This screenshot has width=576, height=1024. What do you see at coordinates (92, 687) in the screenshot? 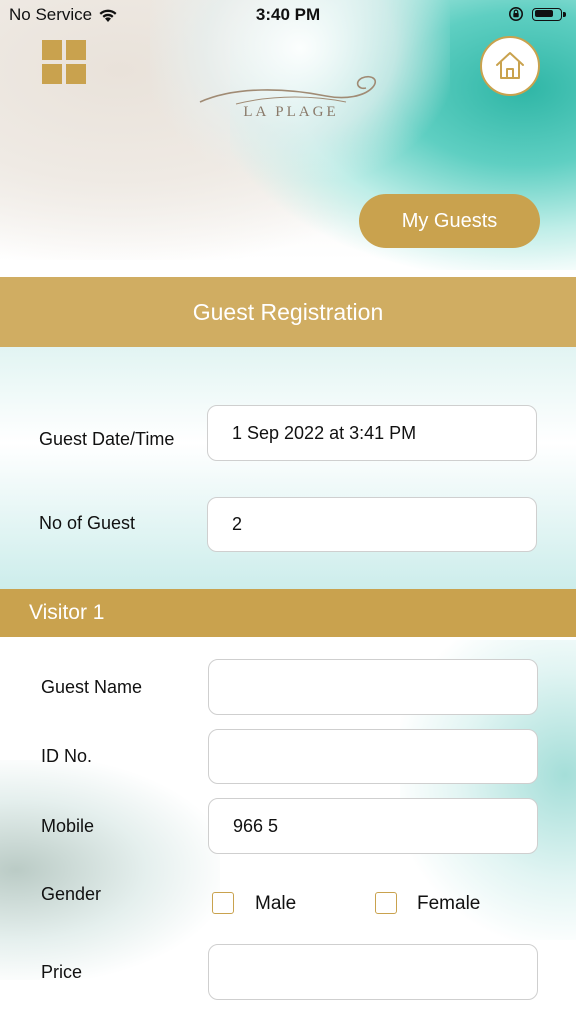
I see `guest-name-label: Guest Name` at bounding box center [92, 687].